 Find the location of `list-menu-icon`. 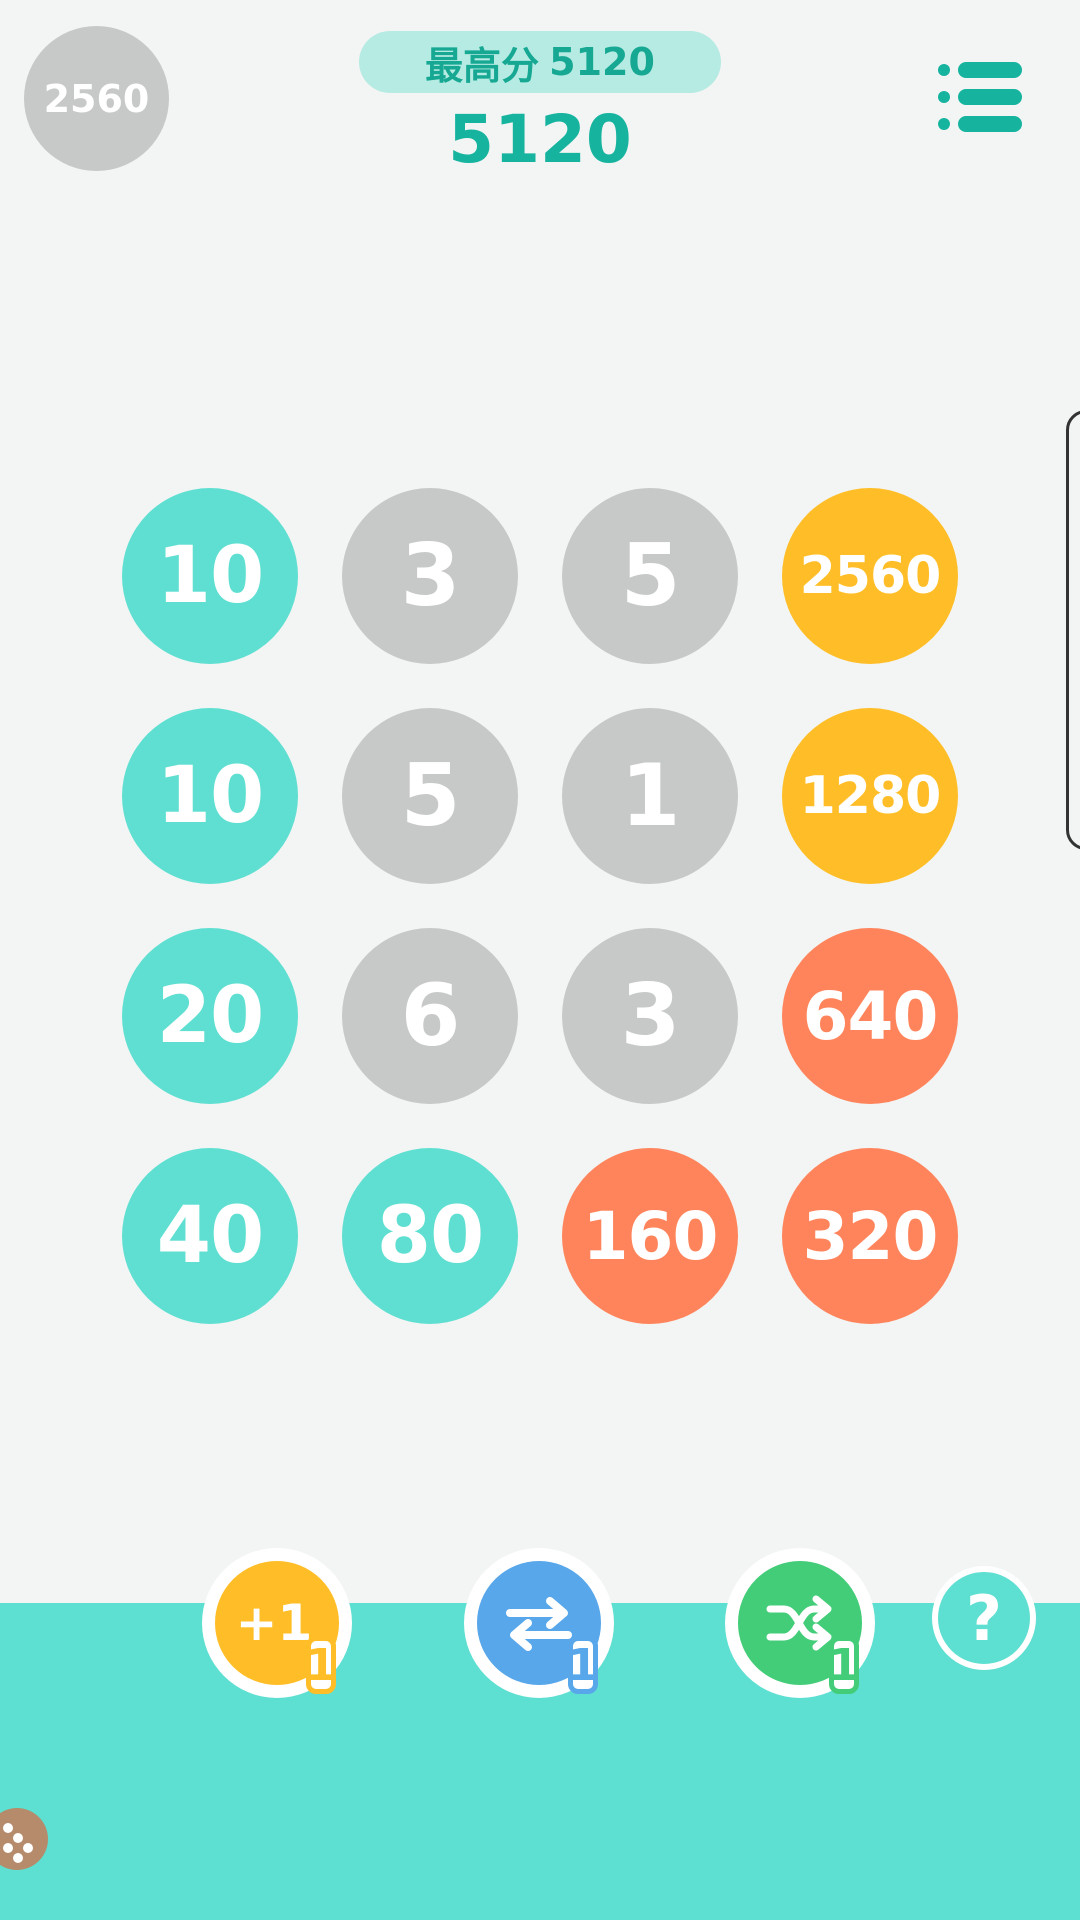

list-menu-icon is located at coordinates (980, 97).